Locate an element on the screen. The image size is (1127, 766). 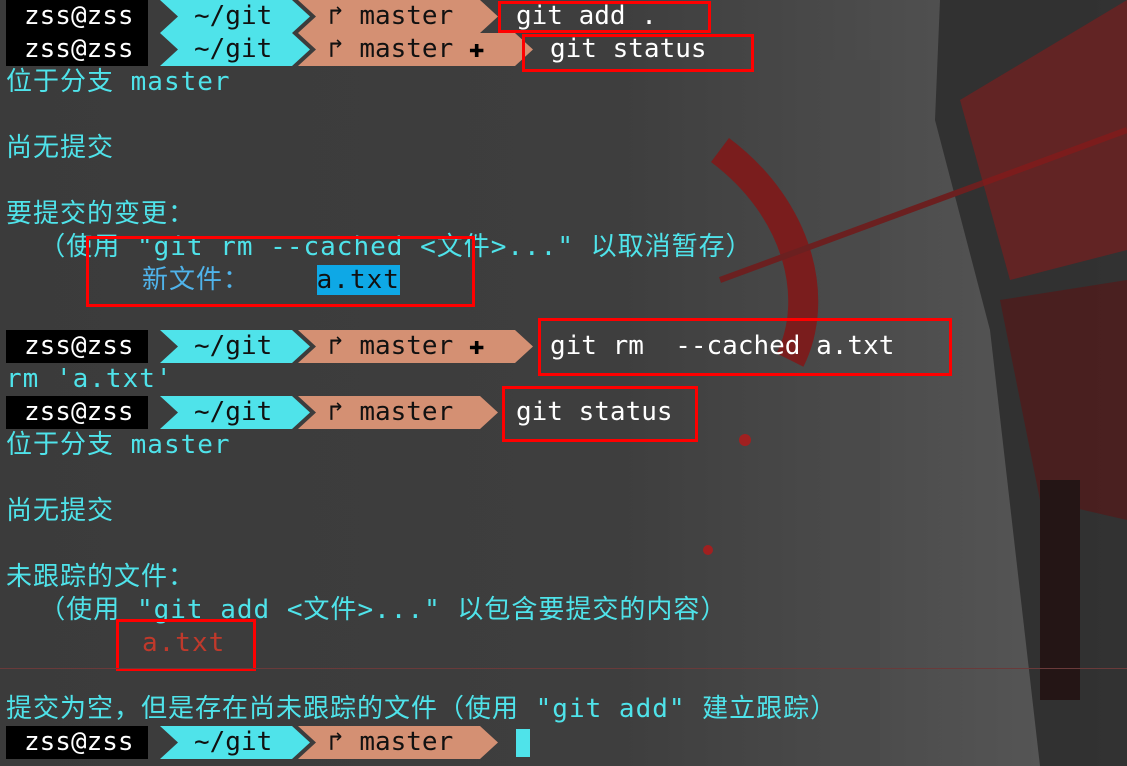
output-line: 未跟踪的文件： is located at coordinates (101, 577).